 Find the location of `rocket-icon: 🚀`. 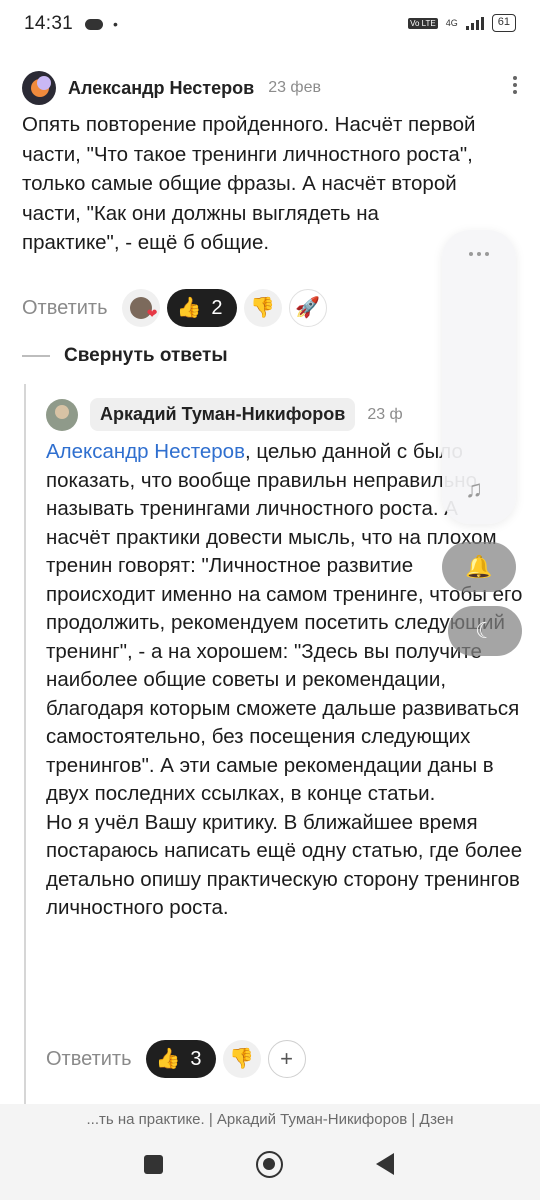

rocket-icon: 🚀 is located at coordinates (307, 308).